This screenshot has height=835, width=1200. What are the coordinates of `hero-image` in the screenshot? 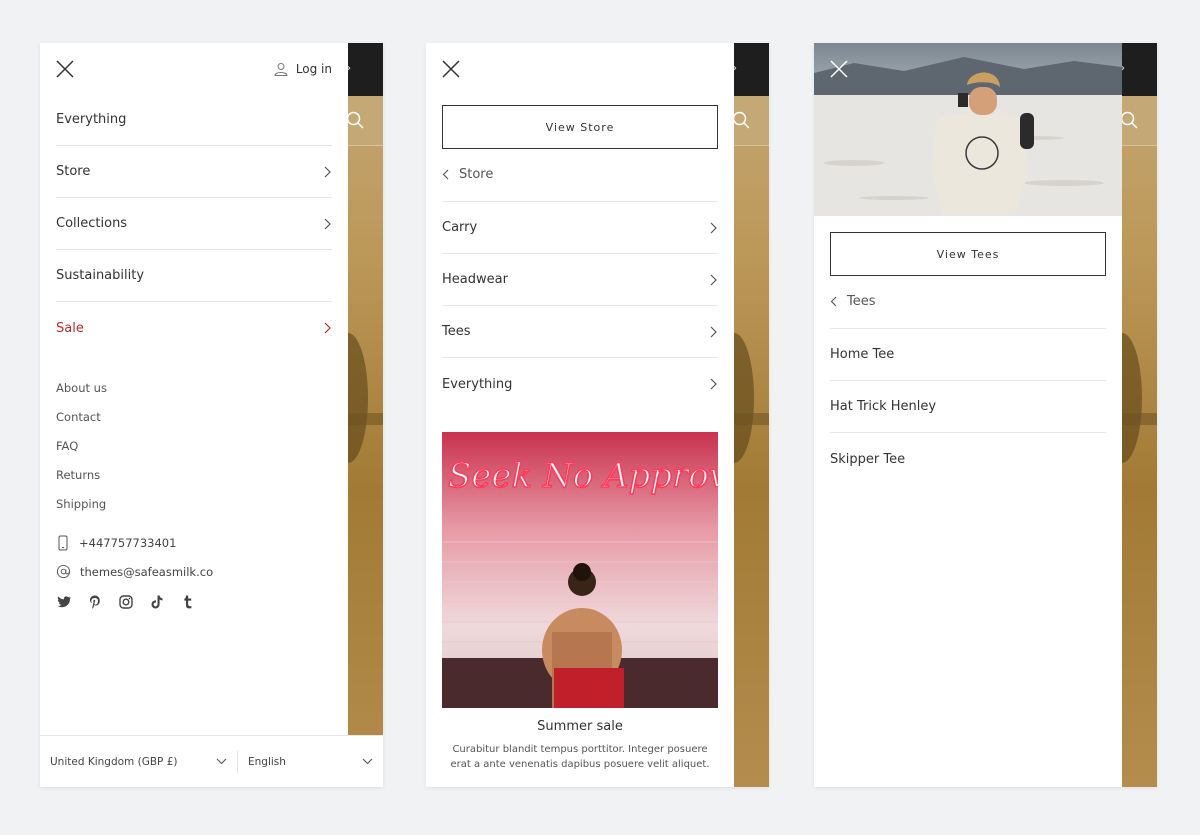 It's located at (968, 129).